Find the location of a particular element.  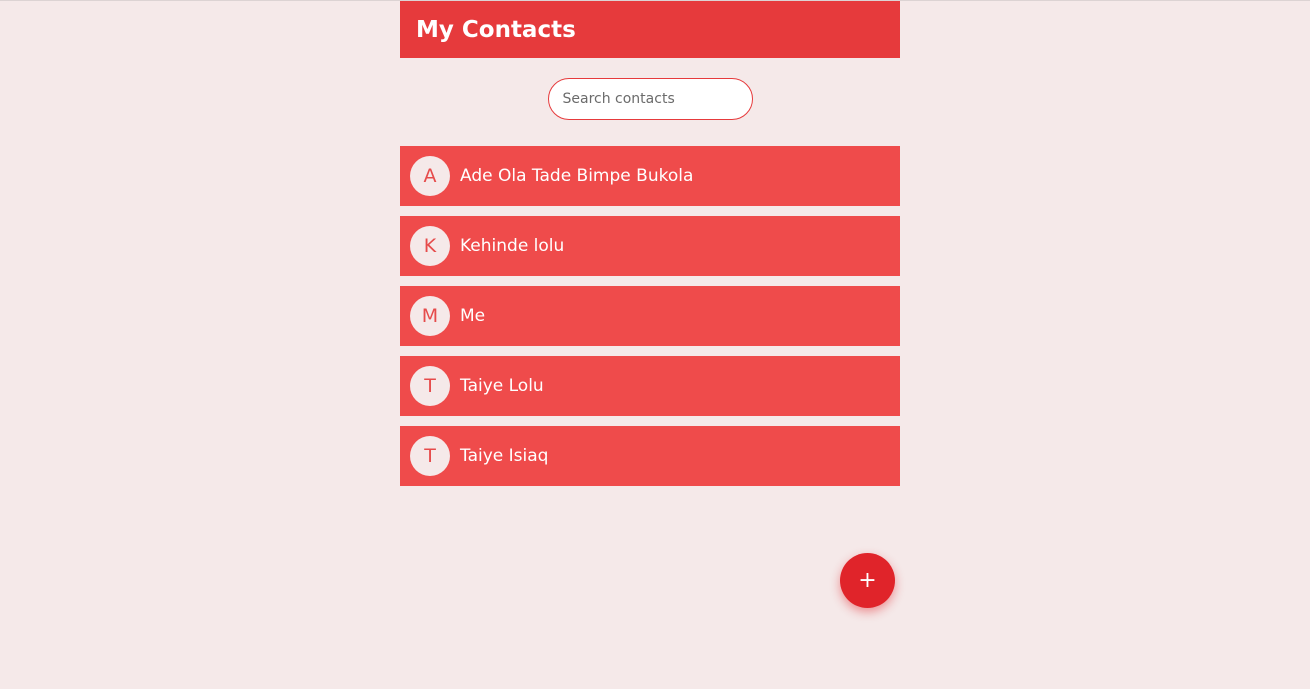

app-header: My Contacts is located at coordinates (650, 29).